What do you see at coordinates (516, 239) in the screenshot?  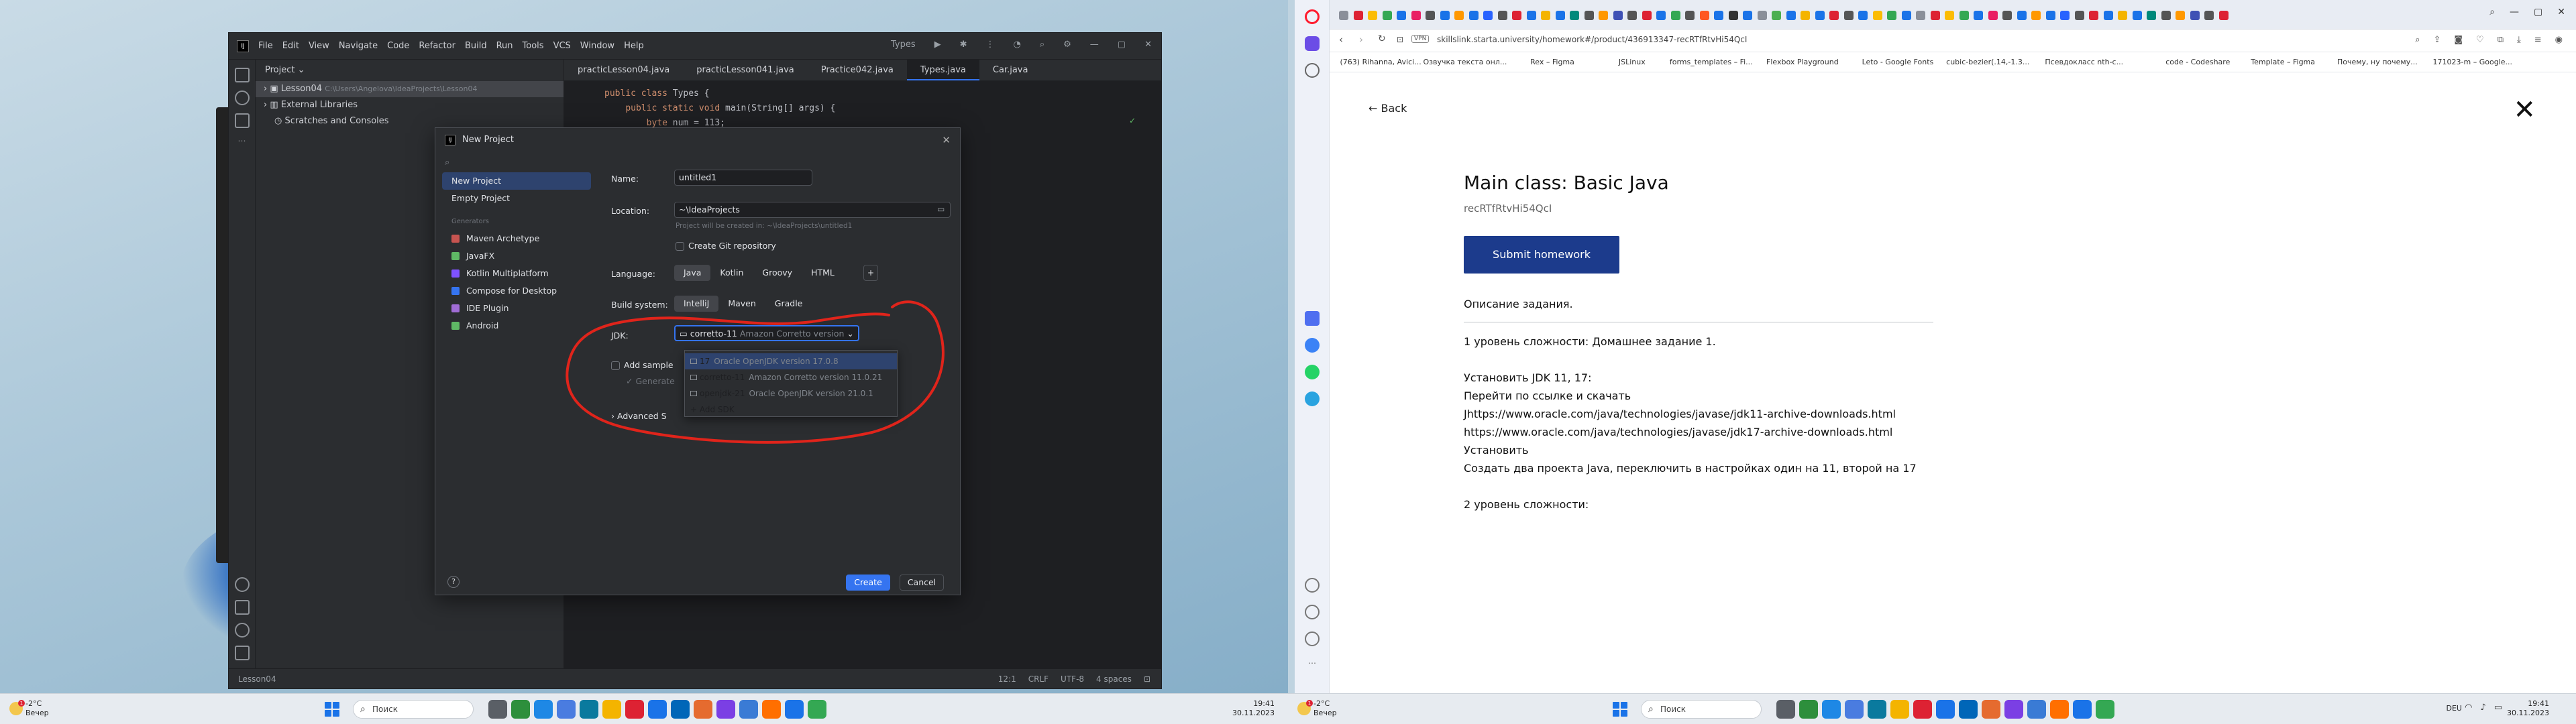 I see `generator-maven-archetype: Maven Archetype` at bounding box center [516, 239].